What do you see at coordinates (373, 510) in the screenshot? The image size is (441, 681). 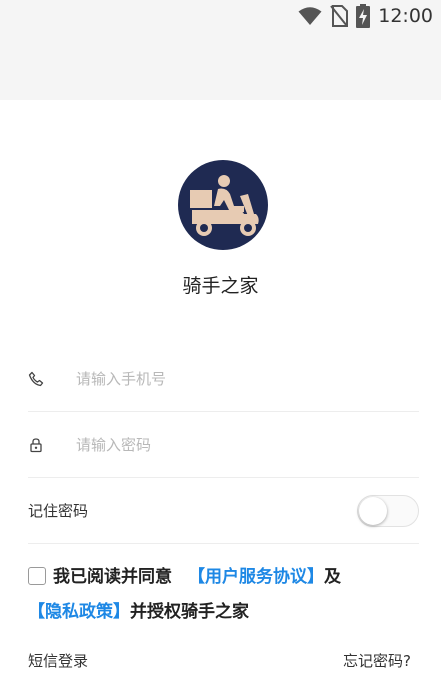 I see `toggle-knob` at bounding box center [373, 510].